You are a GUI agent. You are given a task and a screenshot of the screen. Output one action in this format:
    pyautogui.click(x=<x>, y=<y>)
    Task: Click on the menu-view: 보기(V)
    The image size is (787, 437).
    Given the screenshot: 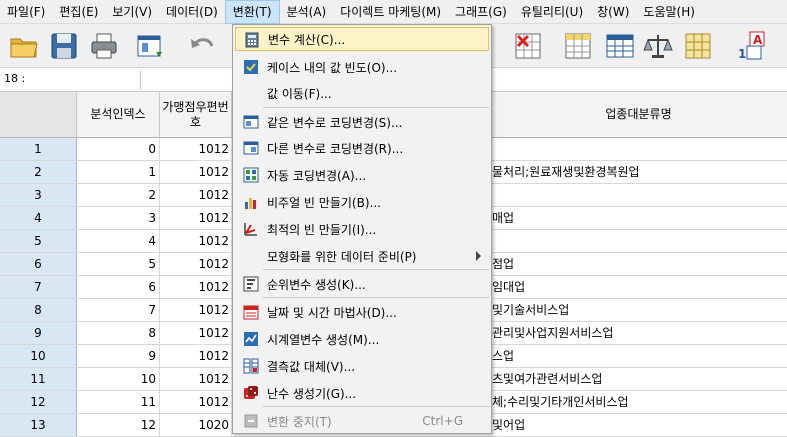 What is the action you would take?
    pyautogui.click(x=132, y=12)
    